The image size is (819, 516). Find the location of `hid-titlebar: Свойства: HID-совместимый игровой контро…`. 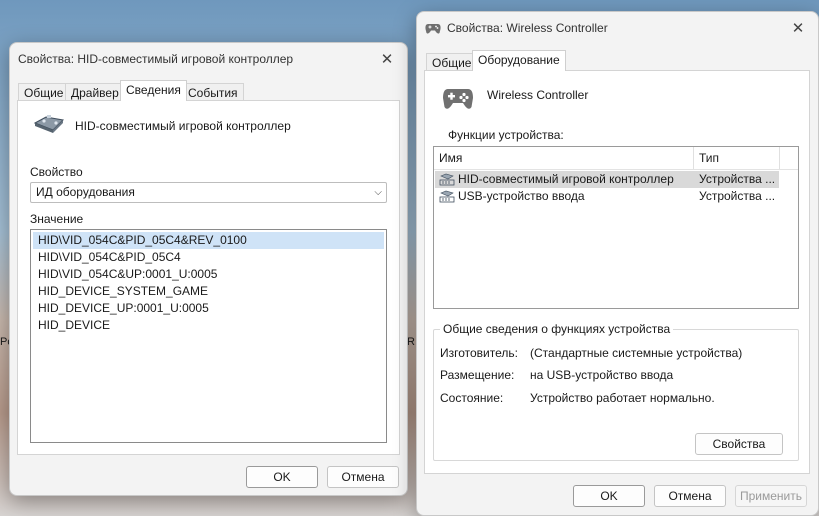

hid-titlebar: Свойства: HID-совместимый игровой контро… is located at coordinates (208, 59).